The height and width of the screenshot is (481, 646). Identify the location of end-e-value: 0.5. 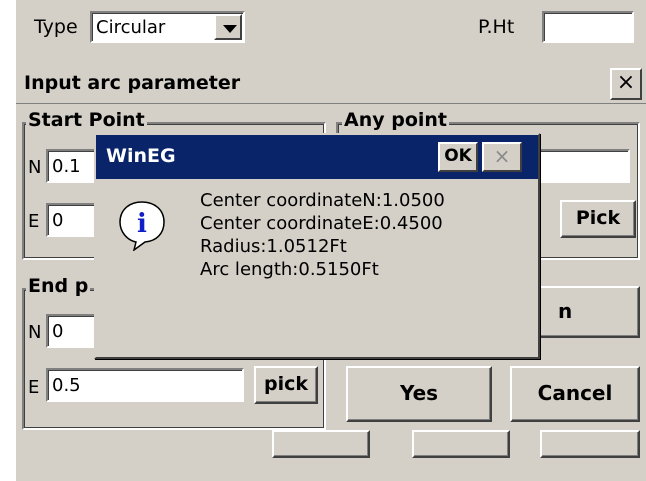
(66, 385).